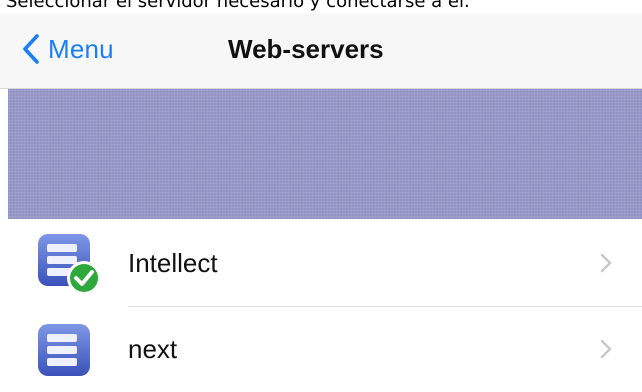 This screenshot has height=392, width=642. Describe the element at coordinates (173, 262) in the screenshot. I see `server-name: Intellect` at that location.